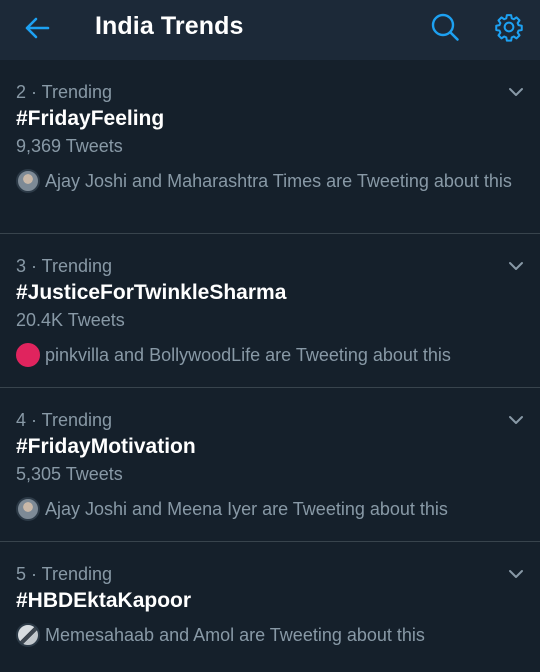 The image size is (540, 672). What do you see at coordinates (64, 266) in the screenshot?
I see `trend-rank: 3 · Trending` at bounding box center [64, 266].